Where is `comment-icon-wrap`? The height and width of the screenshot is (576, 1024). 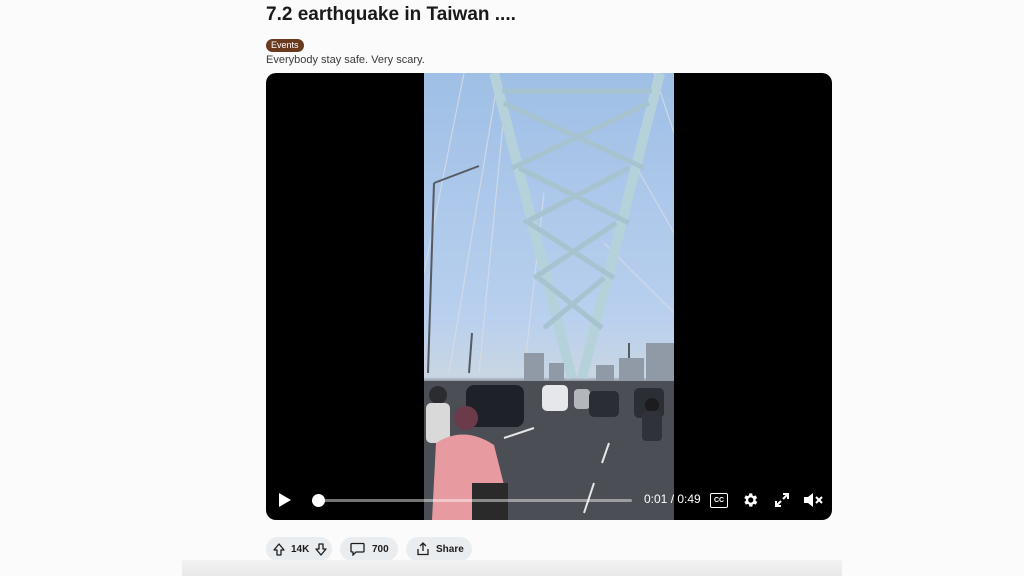 comment-icon-wrap is located at coordinates (357, 549).